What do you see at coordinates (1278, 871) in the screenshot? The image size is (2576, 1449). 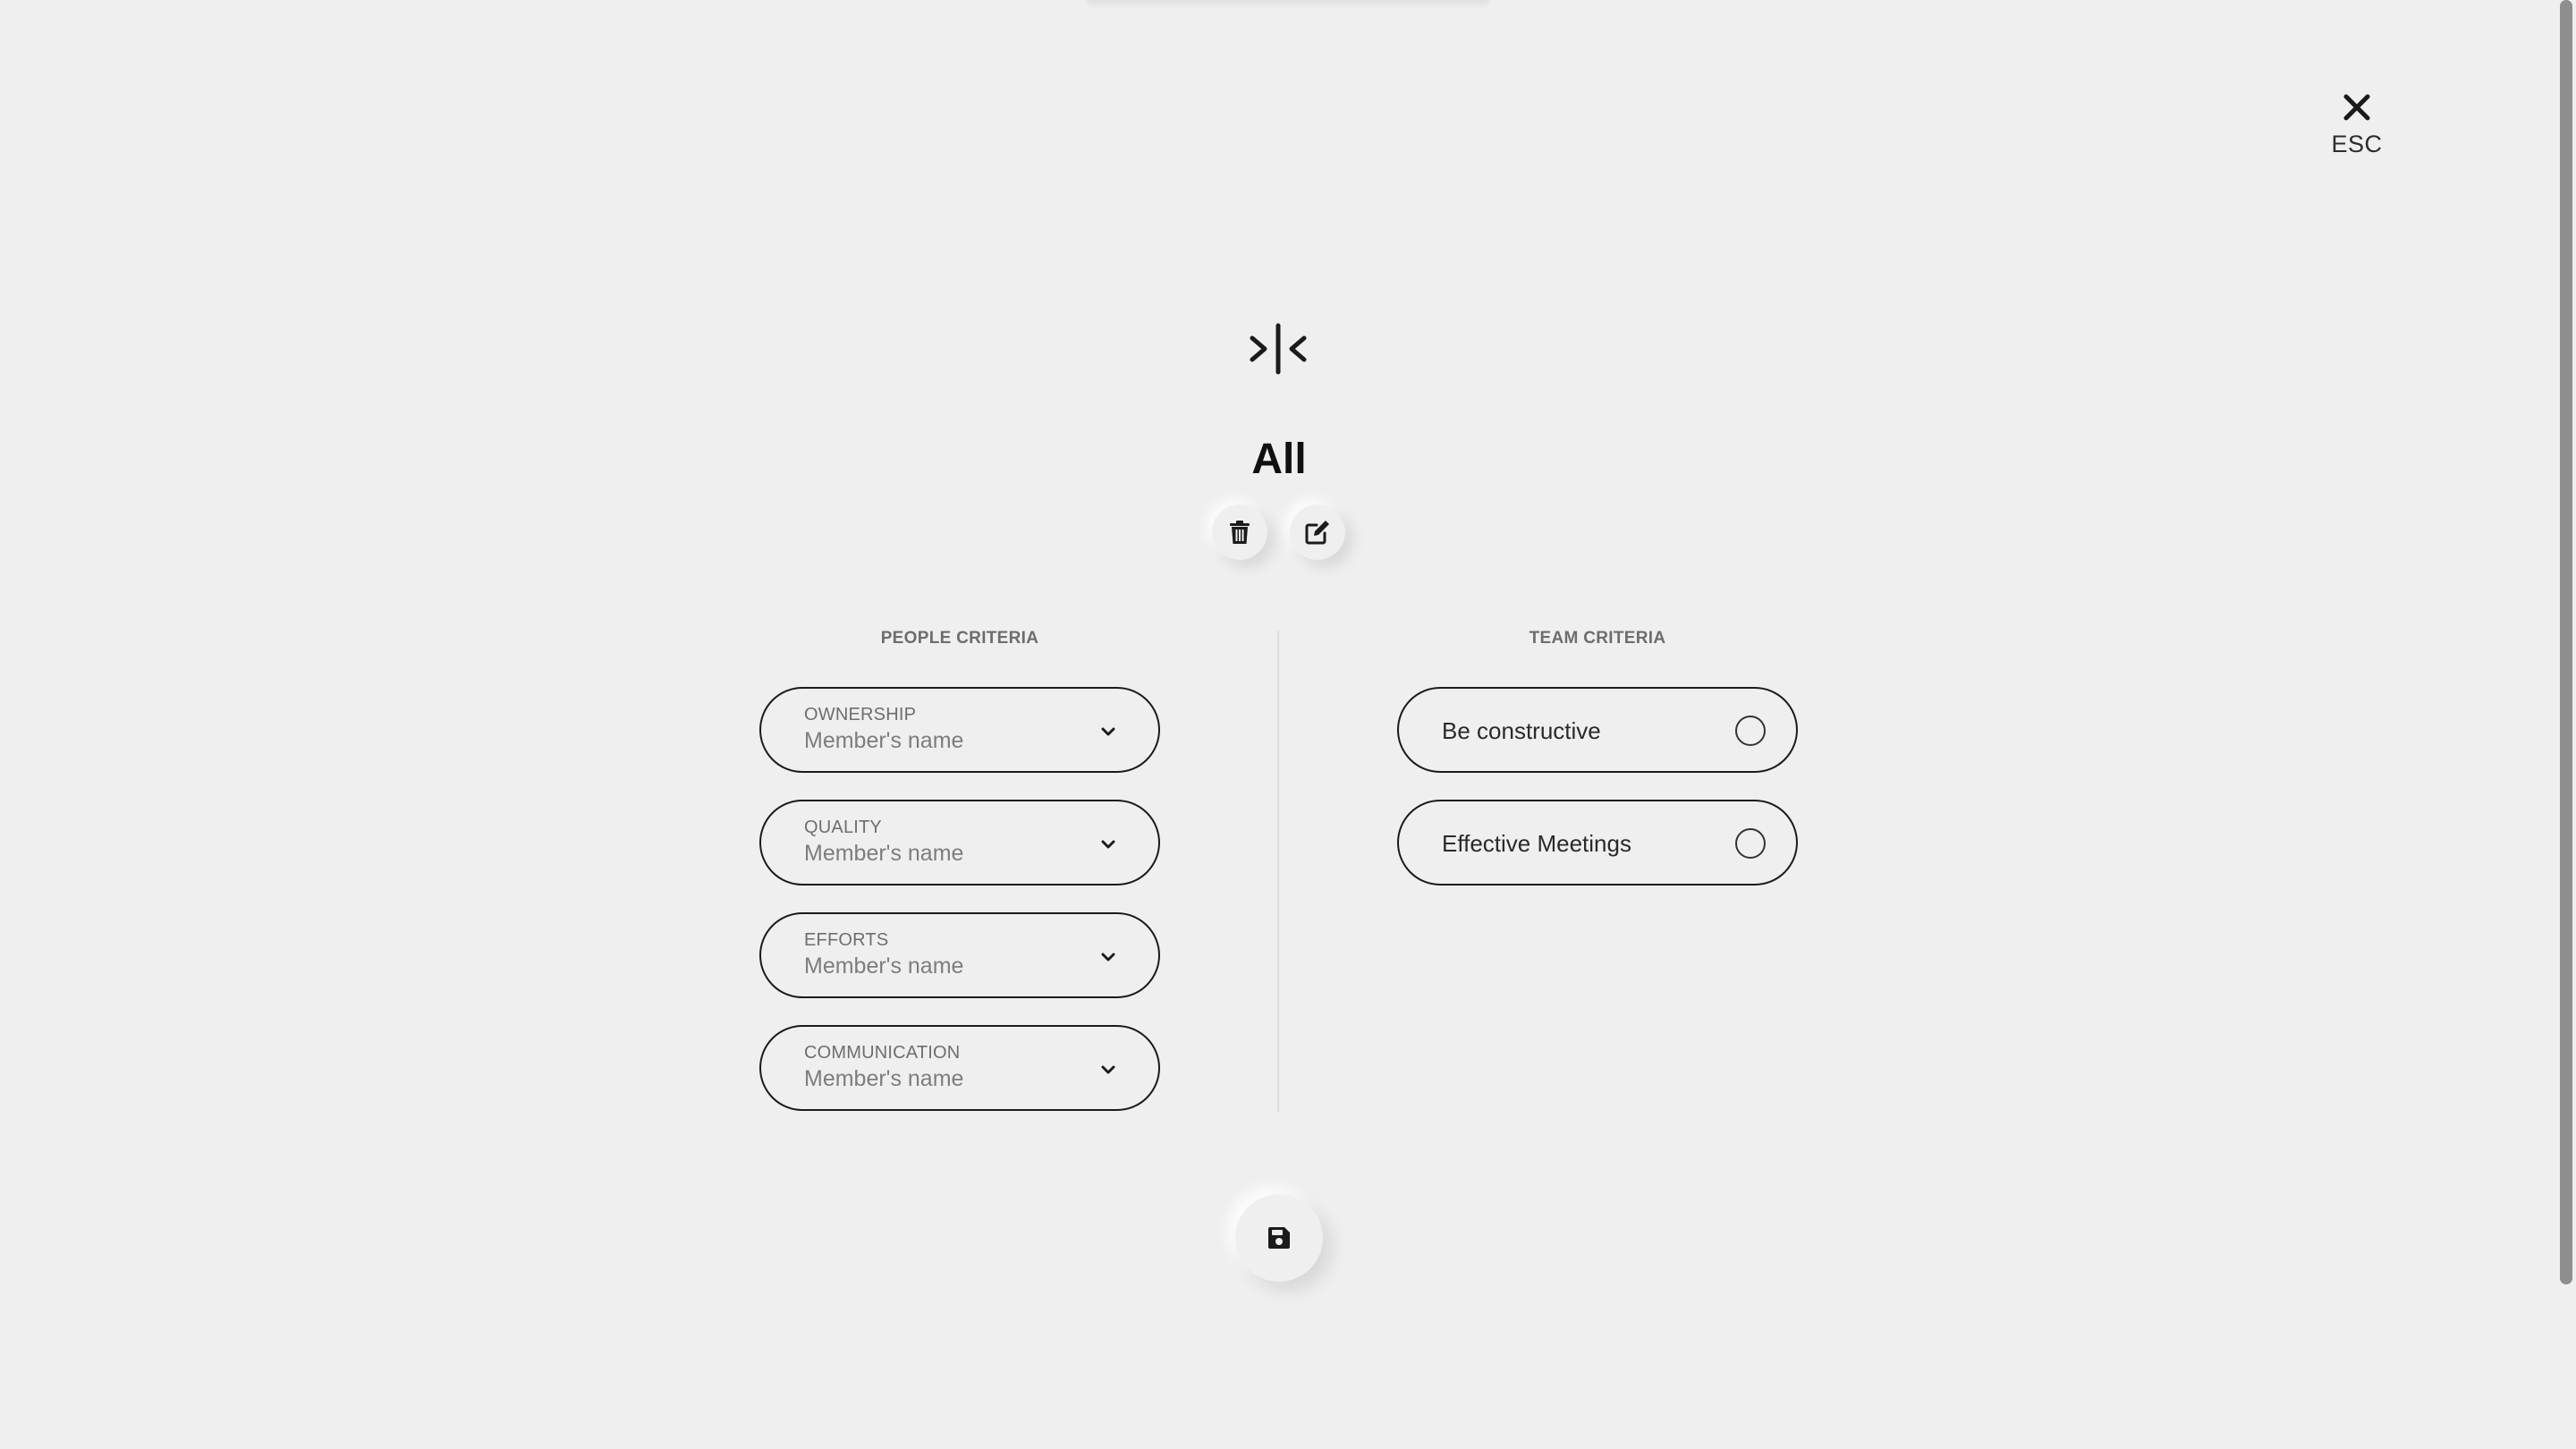 I see `column-divider` at bounding box center [1278, 871].